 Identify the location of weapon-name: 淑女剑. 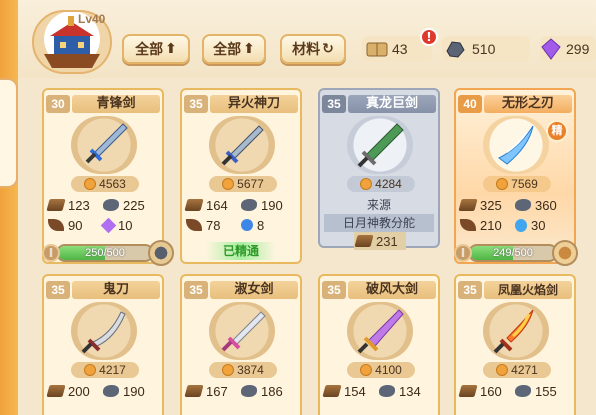
(254, 290).